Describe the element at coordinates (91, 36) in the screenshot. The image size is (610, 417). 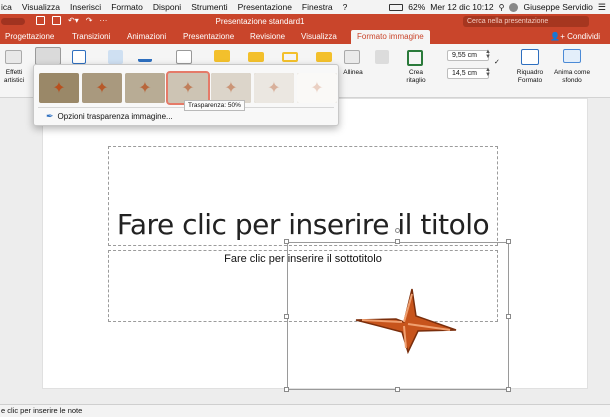
I see `tab-transizioni: Transizioni` at that location.